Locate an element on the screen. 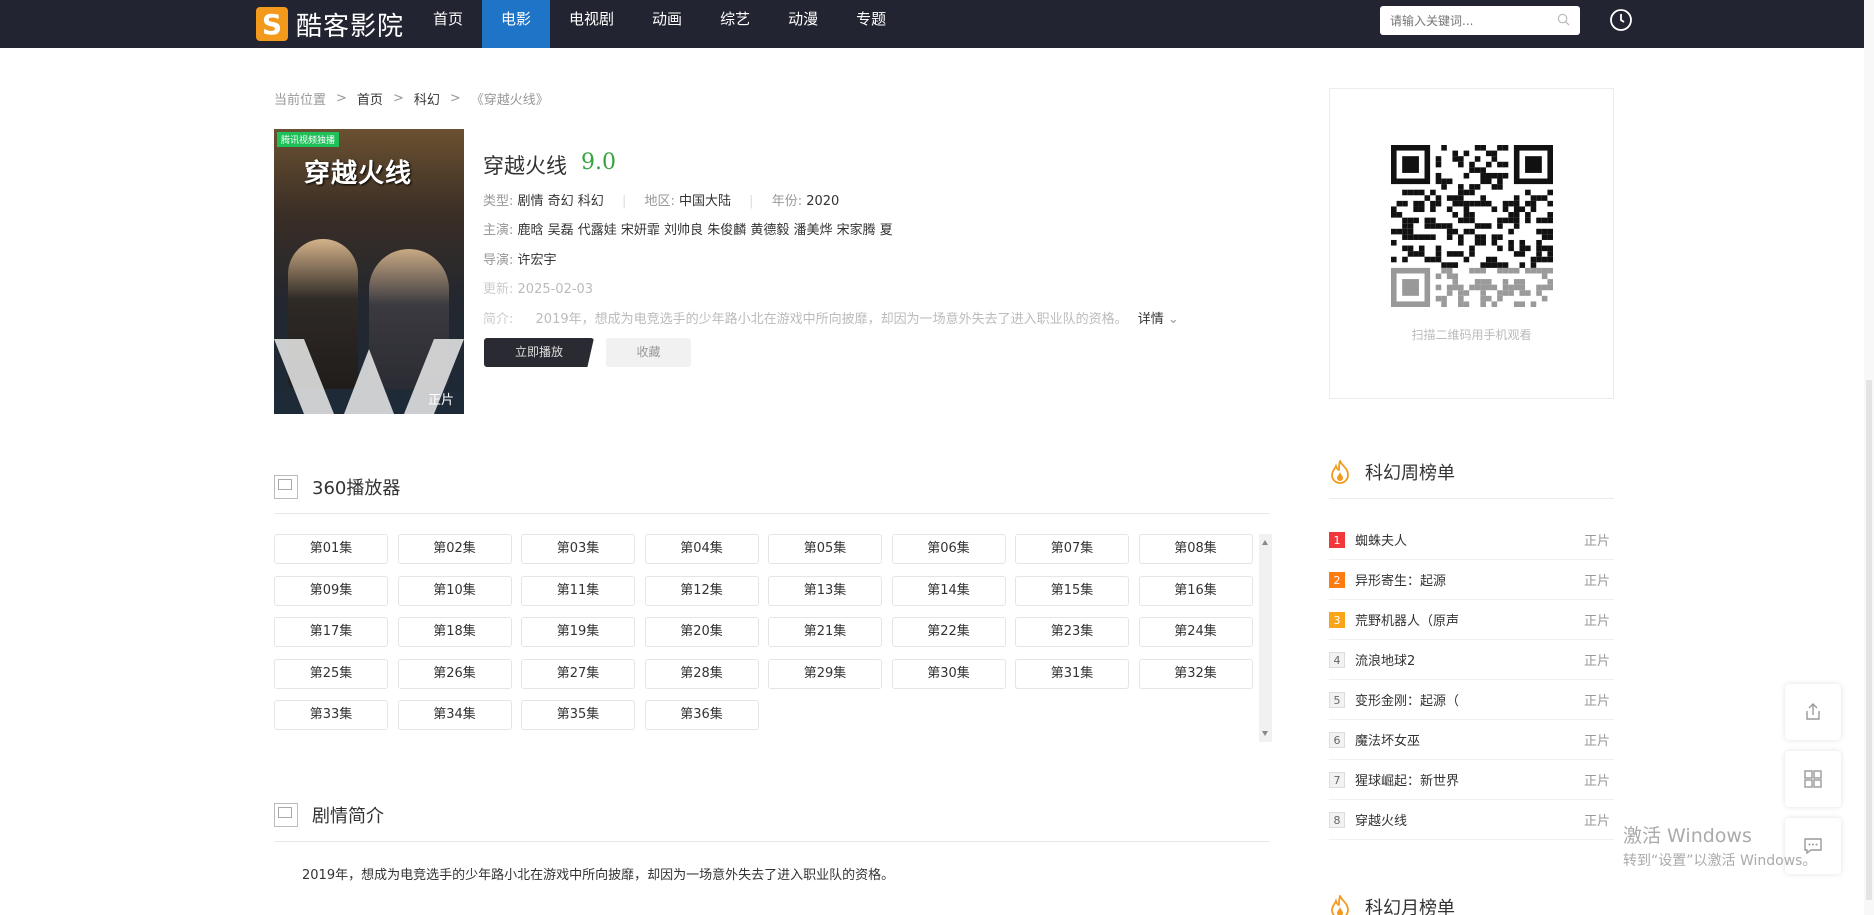  rank-title-link: 流浪地球2 is located at coordinates (1469, 659).